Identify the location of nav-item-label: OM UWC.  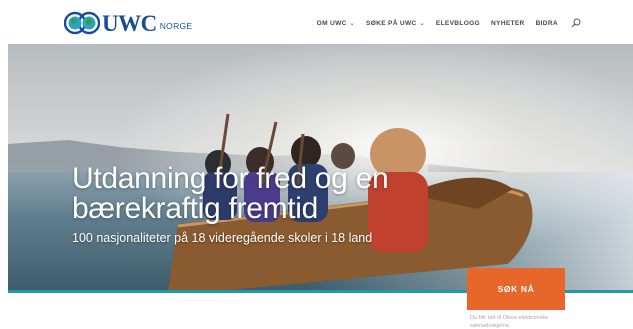
(331, 23).